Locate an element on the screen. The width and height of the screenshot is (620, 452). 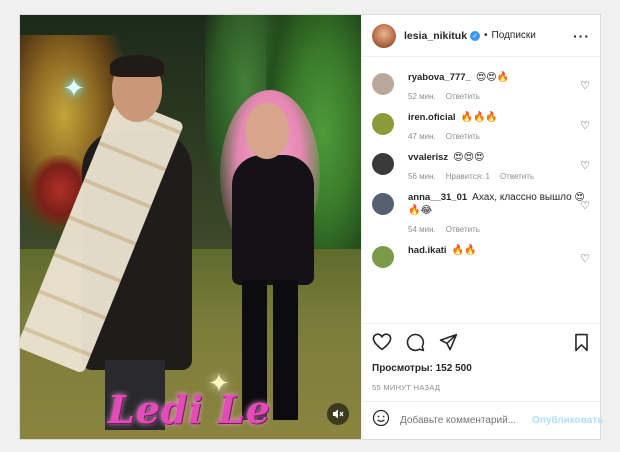
comment-body: vvalerisz 😍😍😍 56 мин. Нравится: 1 Ответить is located at coordinates (499, 166).